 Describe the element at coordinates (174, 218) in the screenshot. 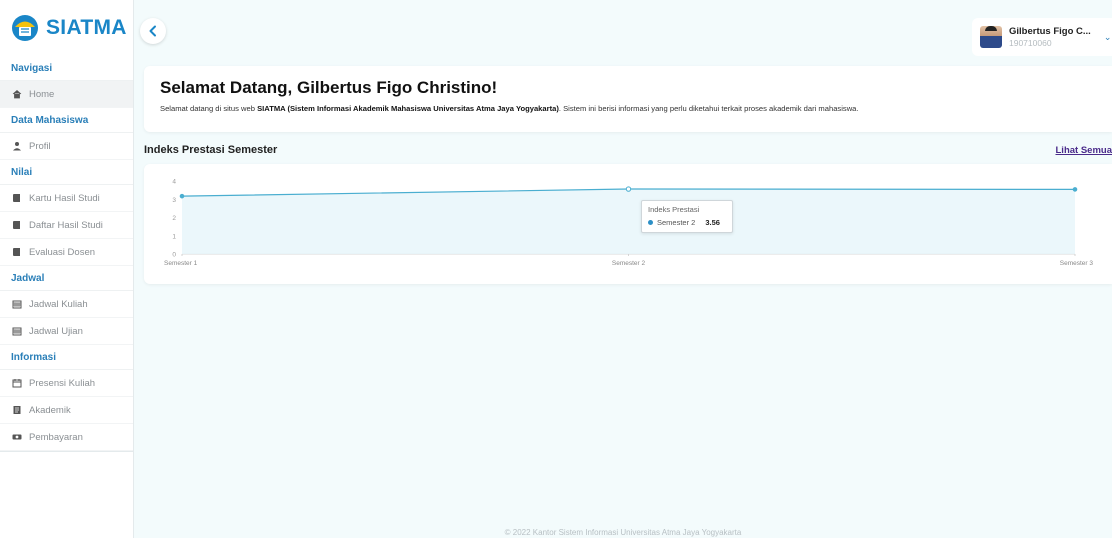

I see `y-tick-label: 2` at that location.